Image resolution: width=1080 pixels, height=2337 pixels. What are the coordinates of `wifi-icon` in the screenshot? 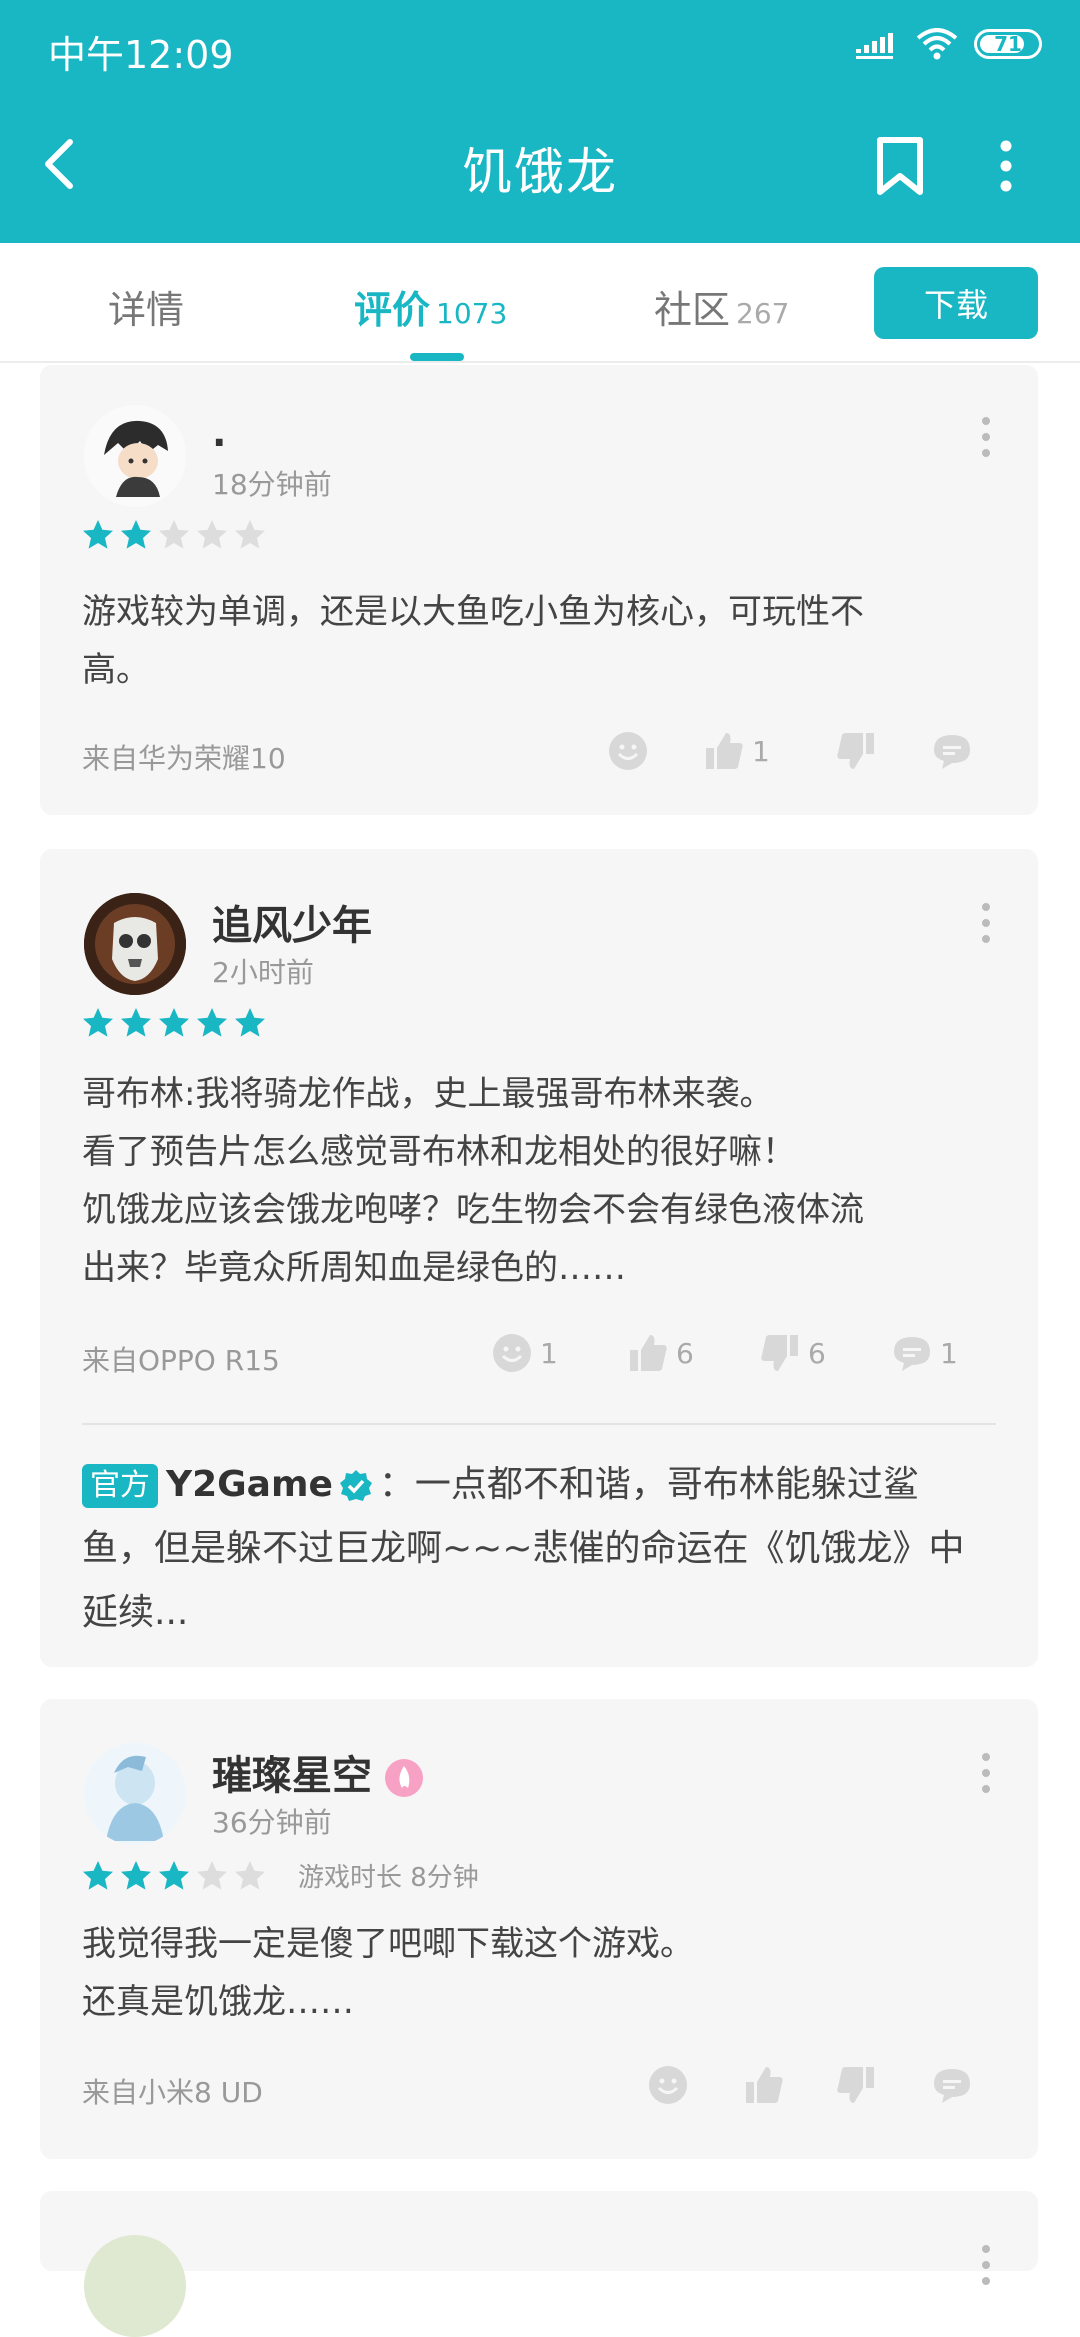 It's located at (937, 44).